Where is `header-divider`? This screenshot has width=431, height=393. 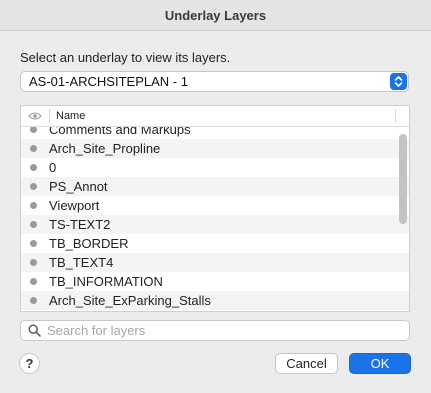 header-divider is located at coordinates (395, 116).